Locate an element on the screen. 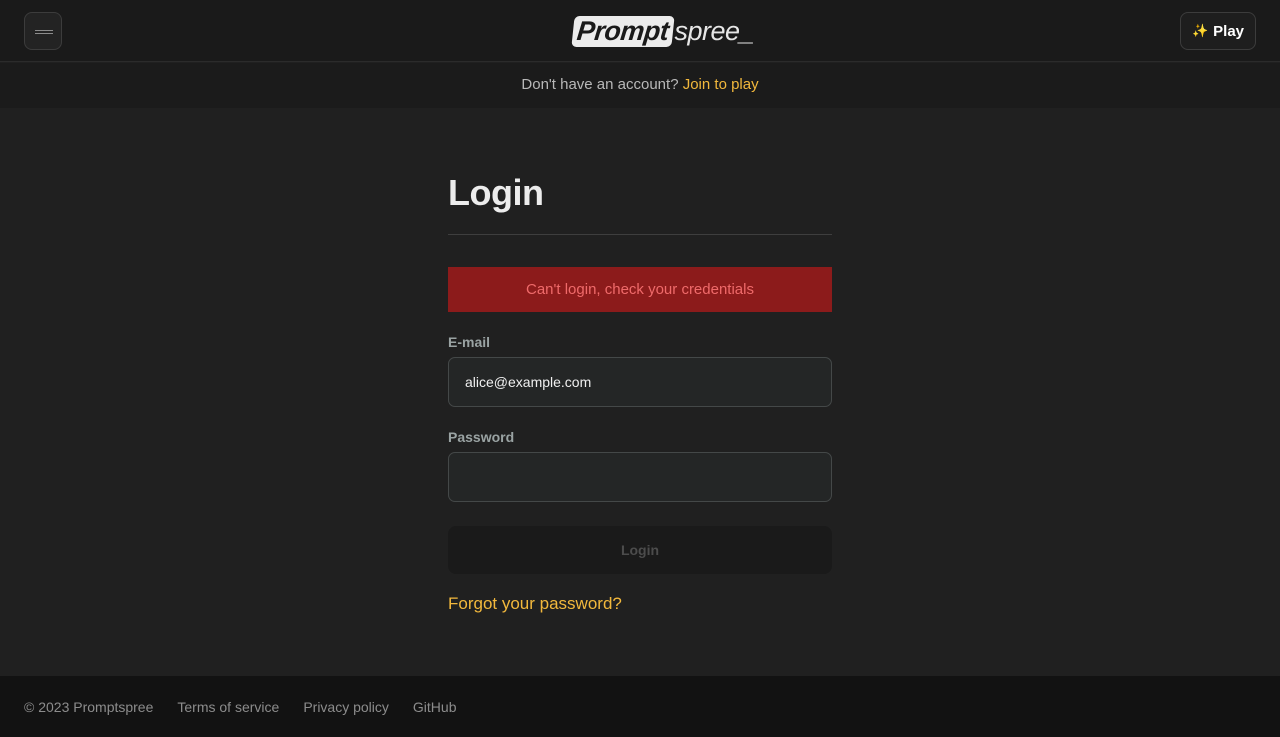  privacy-policy-link: Privacy policy is located at coordinates (346, 707).